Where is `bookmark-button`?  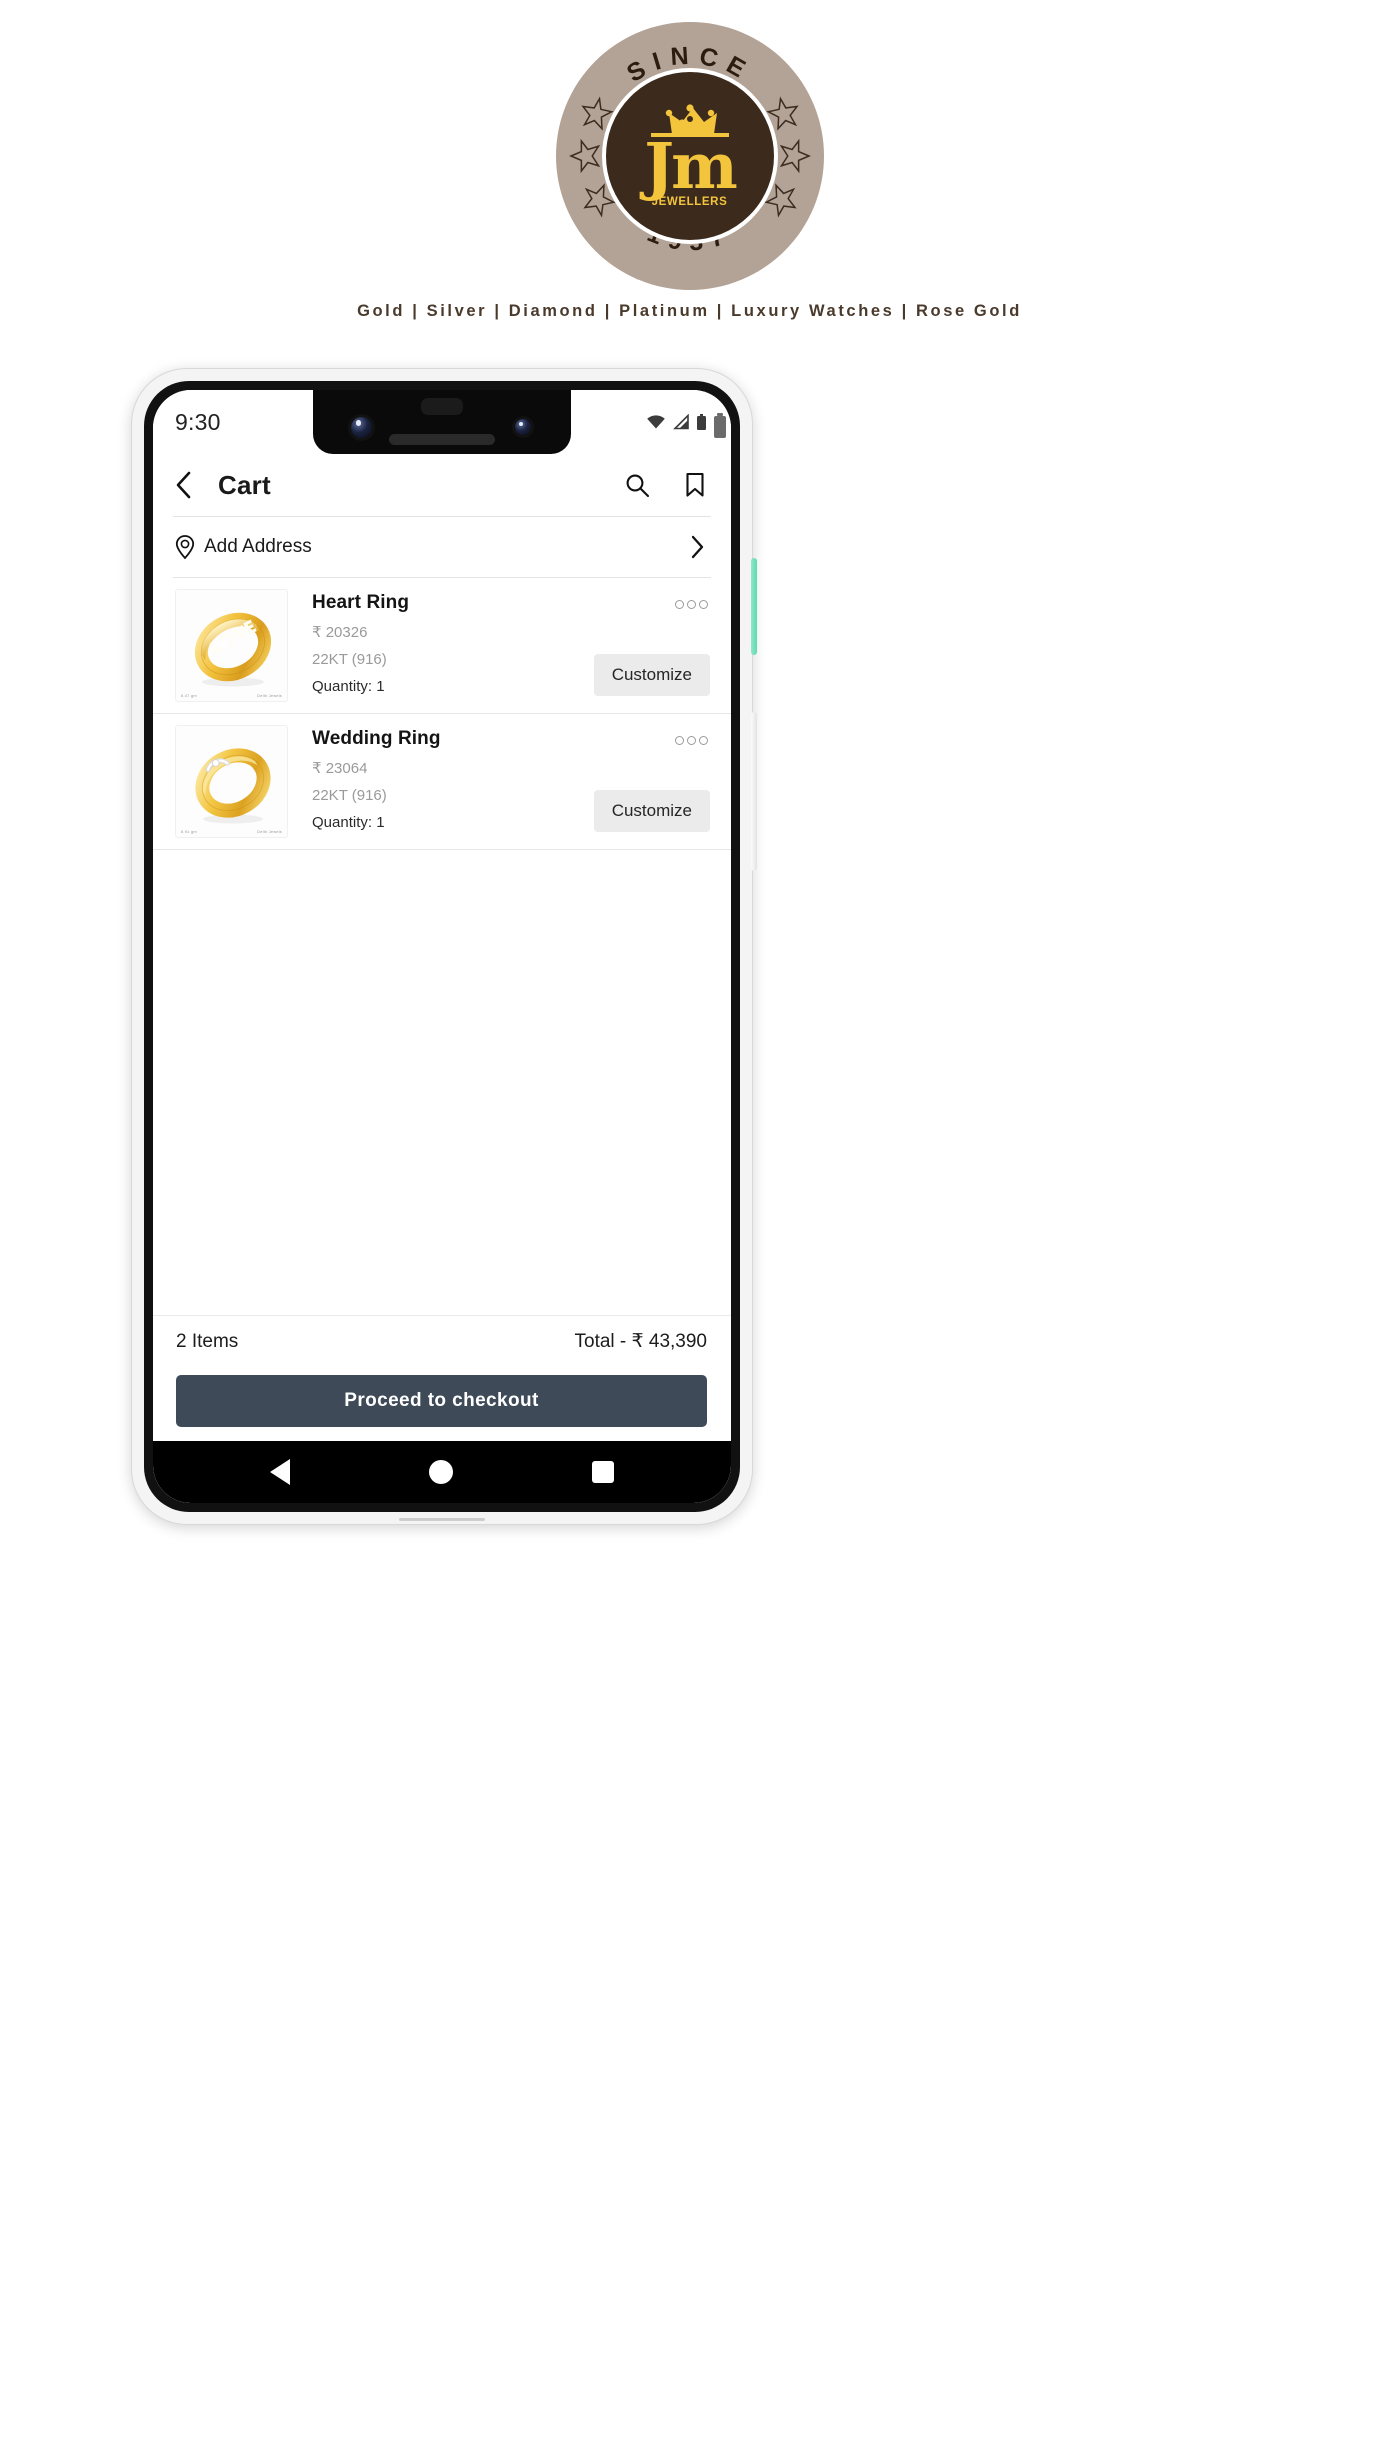 bookmark-button is located at coordinates (695, 485).